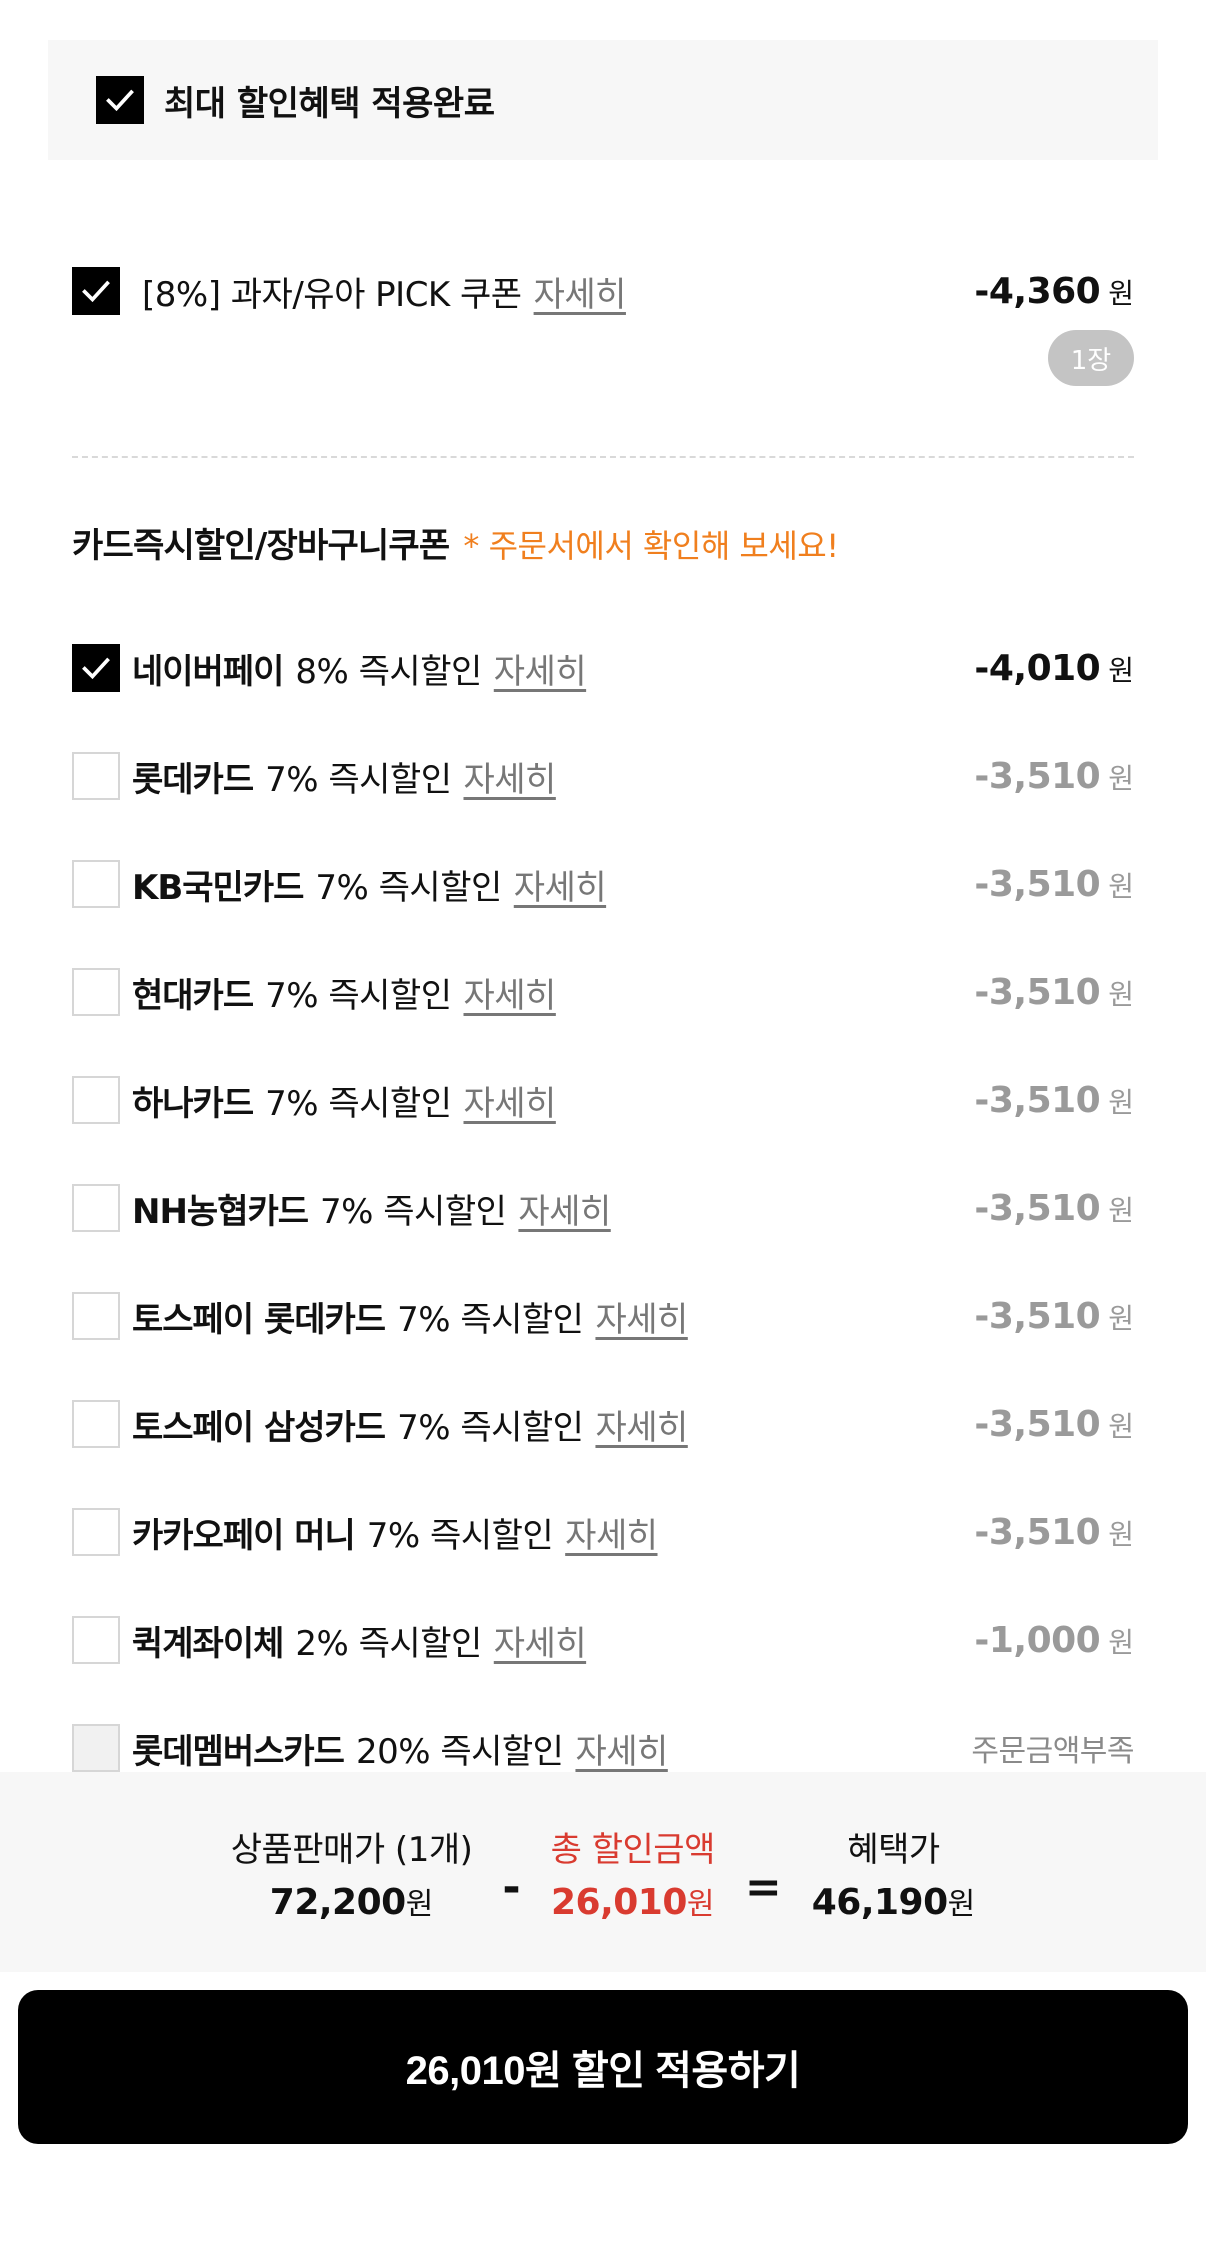 The height and width of the screenshot is (2266, 1206). I want to click on card-name: 카카오페이 머니, so click(244, 1535).